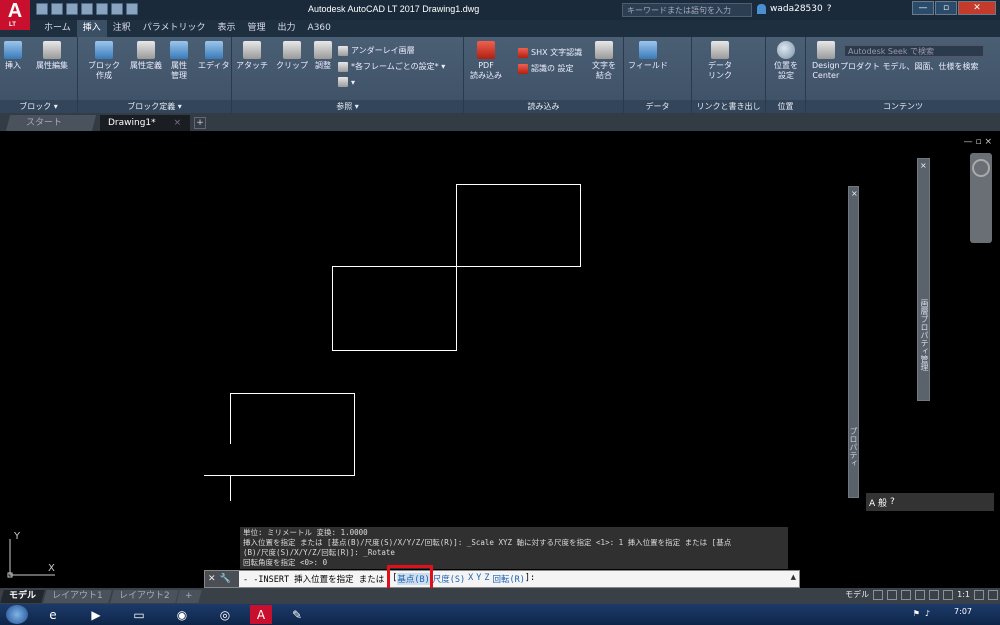  I want to click on print-icon, so click(102, 9).